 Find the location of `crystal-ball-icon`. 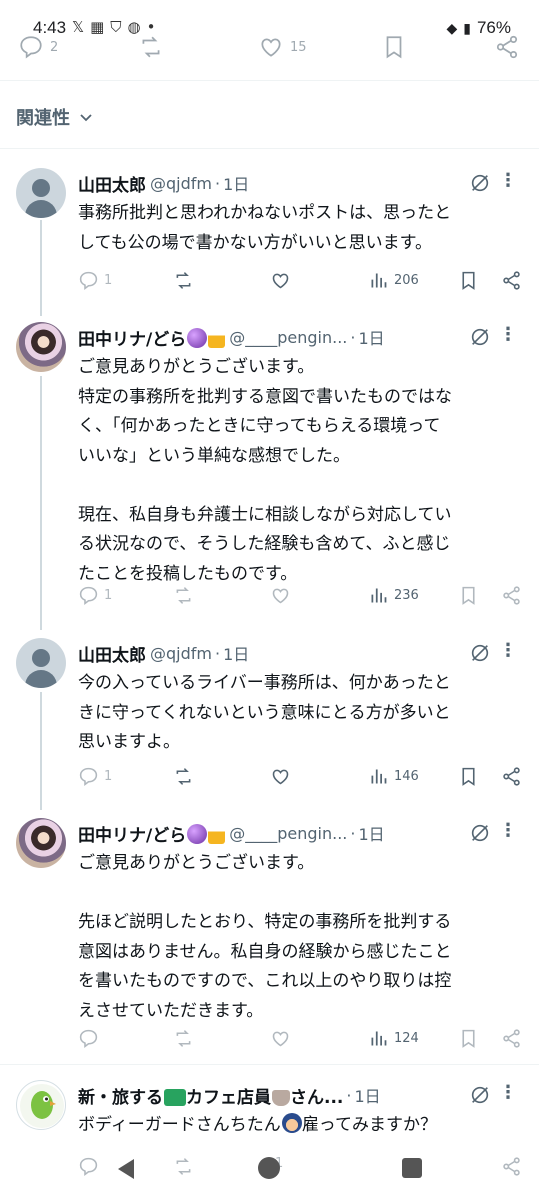

crystal-ball-icon is located at coordinates (197, 337).